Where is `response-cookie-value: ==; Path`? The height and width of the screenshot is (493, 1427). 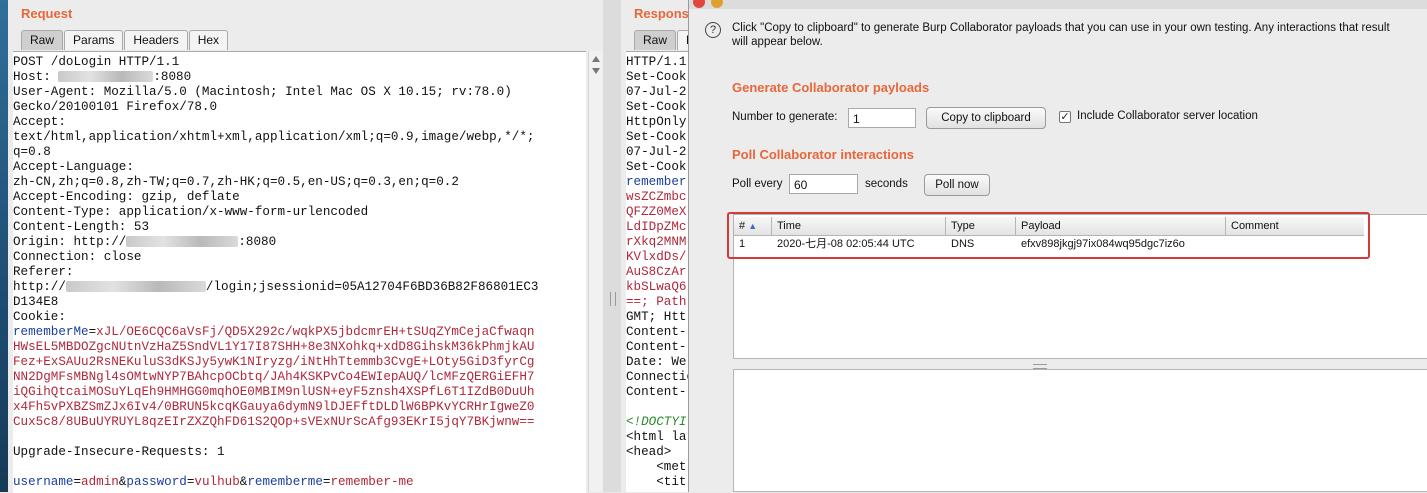 response-cookie-value: ==; Path is located at coordinates (656, 302).